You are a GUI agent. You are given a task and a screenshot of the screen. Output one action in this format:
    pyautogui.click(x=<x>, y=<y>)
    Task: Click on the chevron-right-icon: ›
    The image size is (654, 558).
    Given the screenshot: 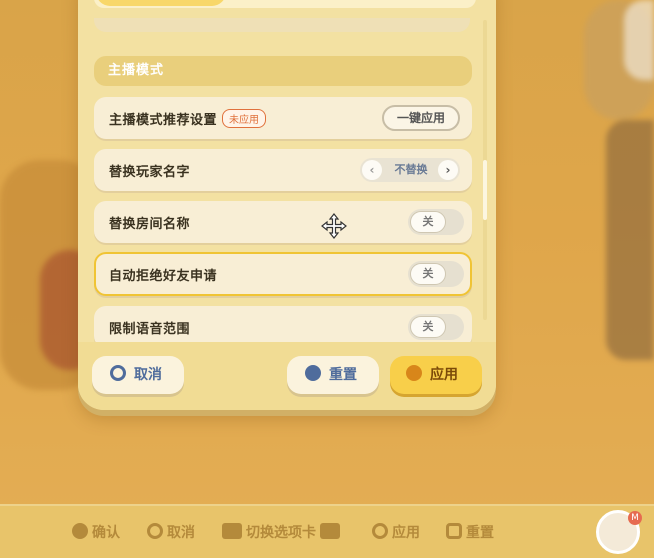 What is the action you would take?
    pyautogui.click(x=448, y=170)
    